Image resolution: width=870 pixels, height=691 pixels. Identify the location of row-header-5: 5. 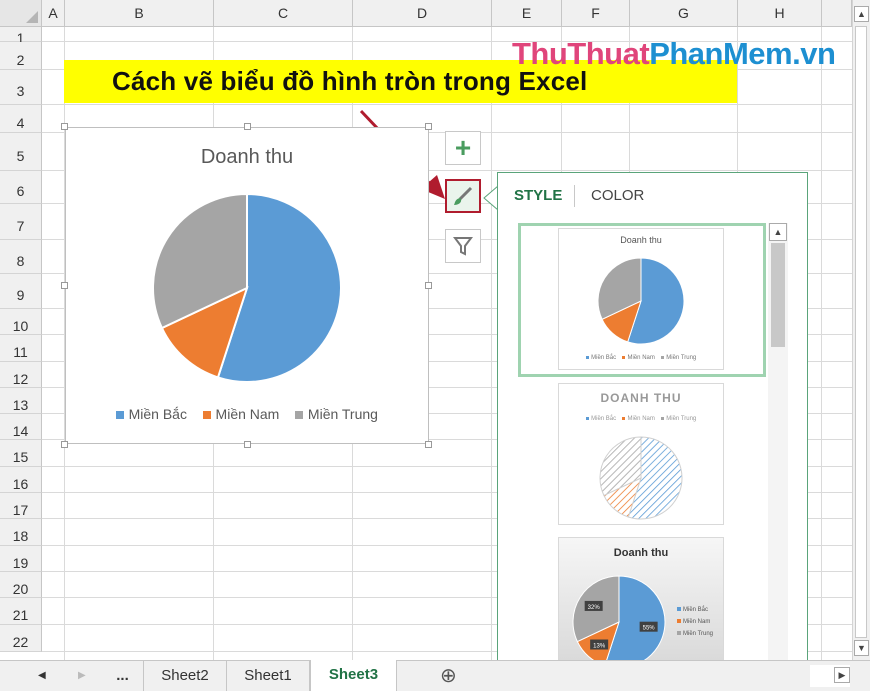
(21, 152).